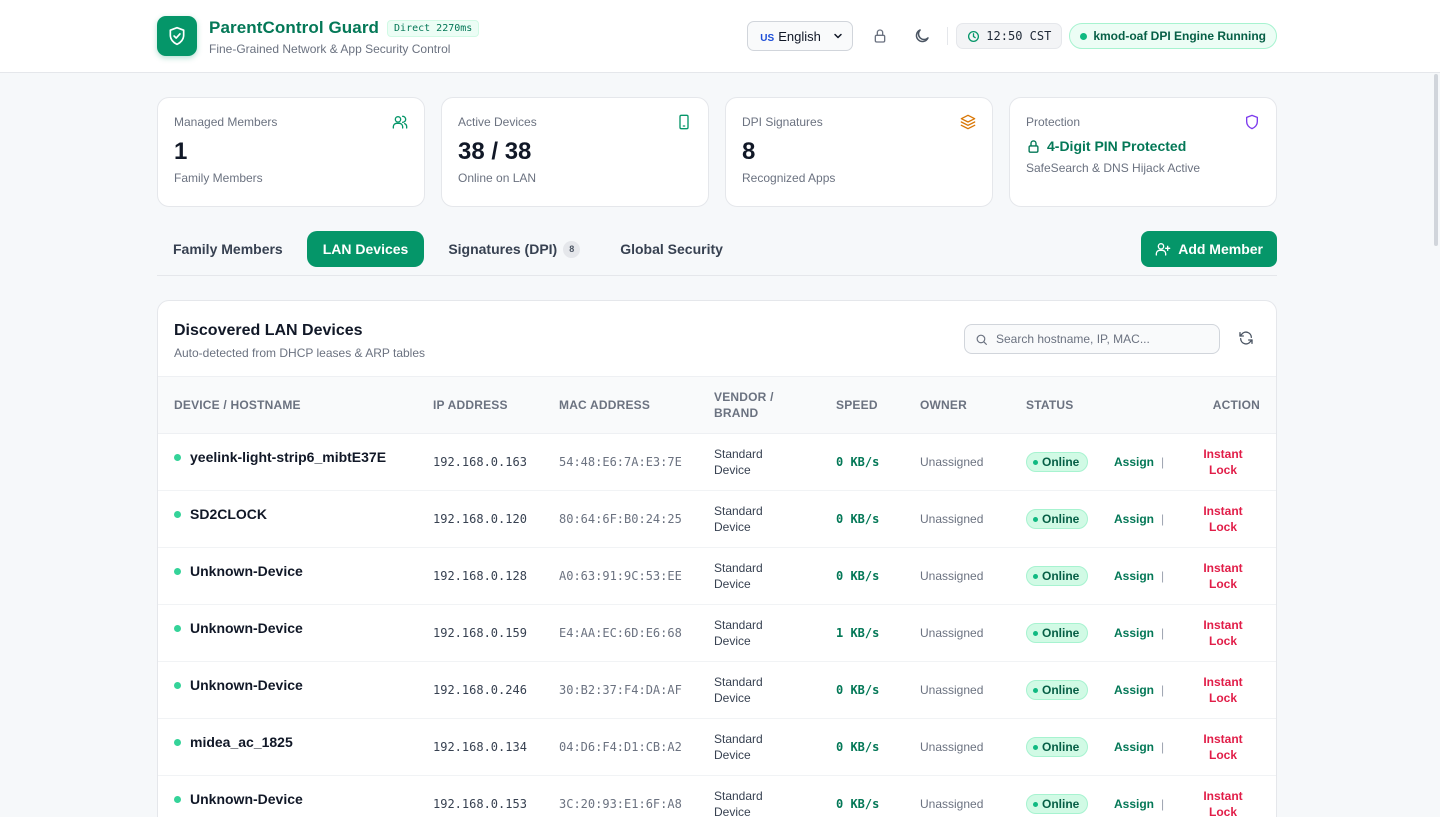 The height and width of the screenshot is (817, 1440). Describe the element at coordinates (488, 519) in the screenshot. I see `cell-ip: 192.168.0.120` at that location.